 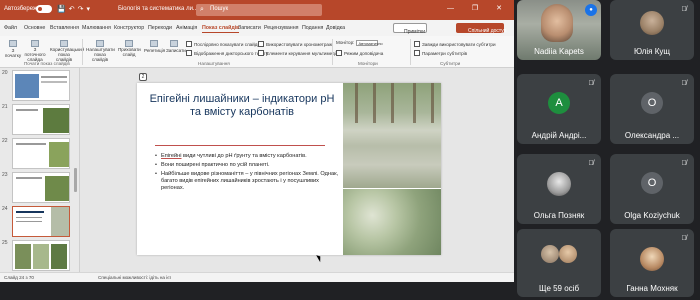 What do you see at coordinates (35, 51) in the screenshot?
I see `from-current-button: З поточного слайда` at bounding box center [35, 51].